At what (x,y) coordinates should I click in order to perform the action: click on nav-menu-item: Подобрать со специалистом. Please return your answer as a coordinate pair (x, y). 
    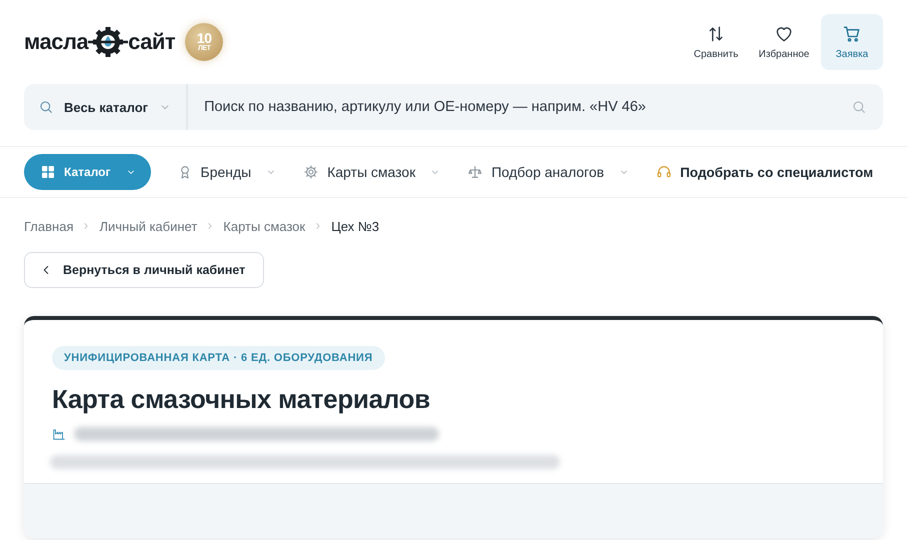
    Looking at the image, I should click on (765, 172).